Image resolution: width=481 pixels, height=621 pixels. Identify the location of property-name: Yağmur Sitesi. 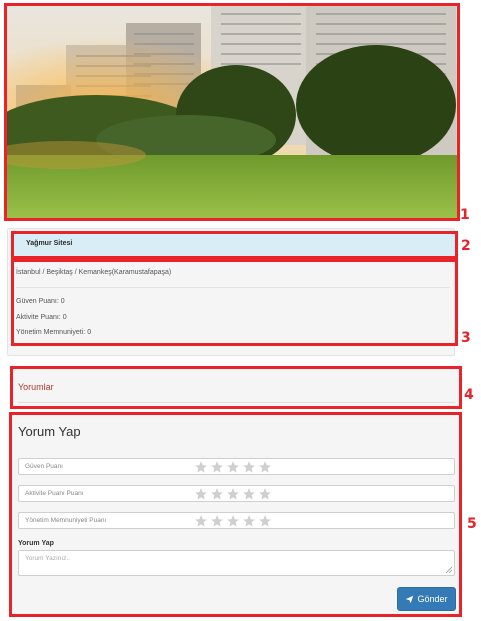
(49, 243).